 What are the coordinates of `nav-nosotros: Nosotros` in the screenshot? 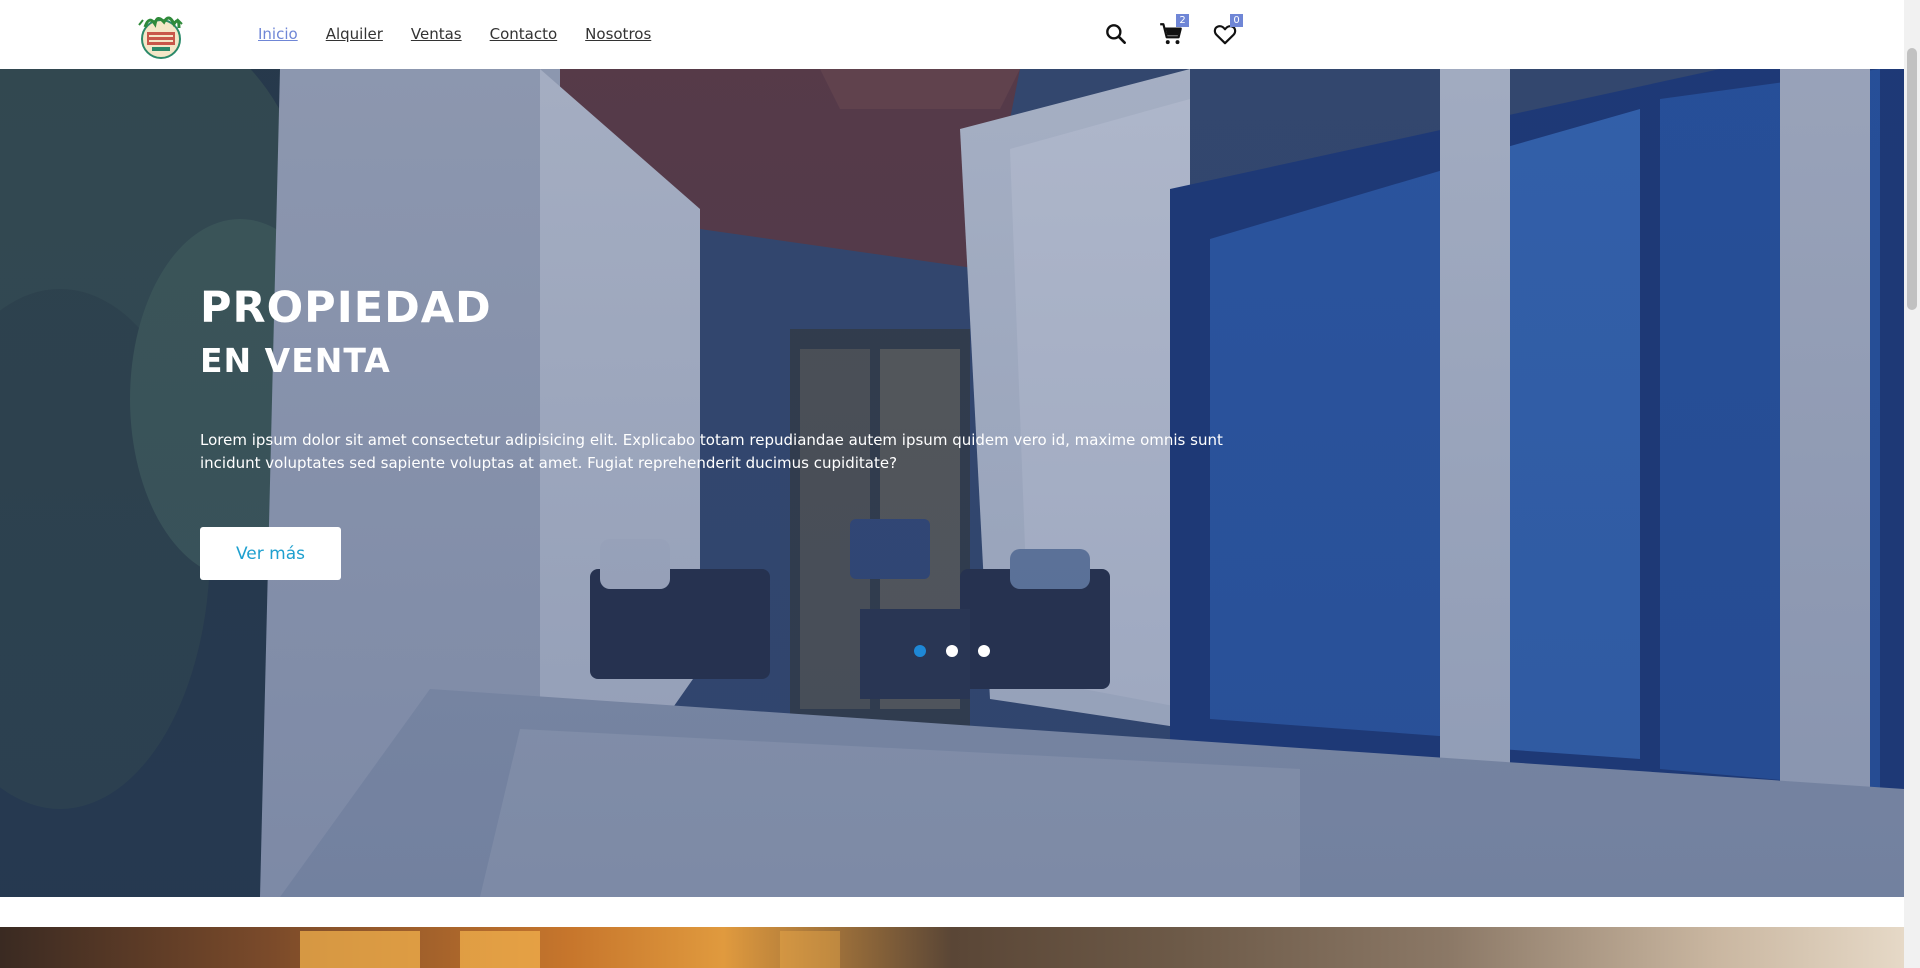 It's located at (618, 34).